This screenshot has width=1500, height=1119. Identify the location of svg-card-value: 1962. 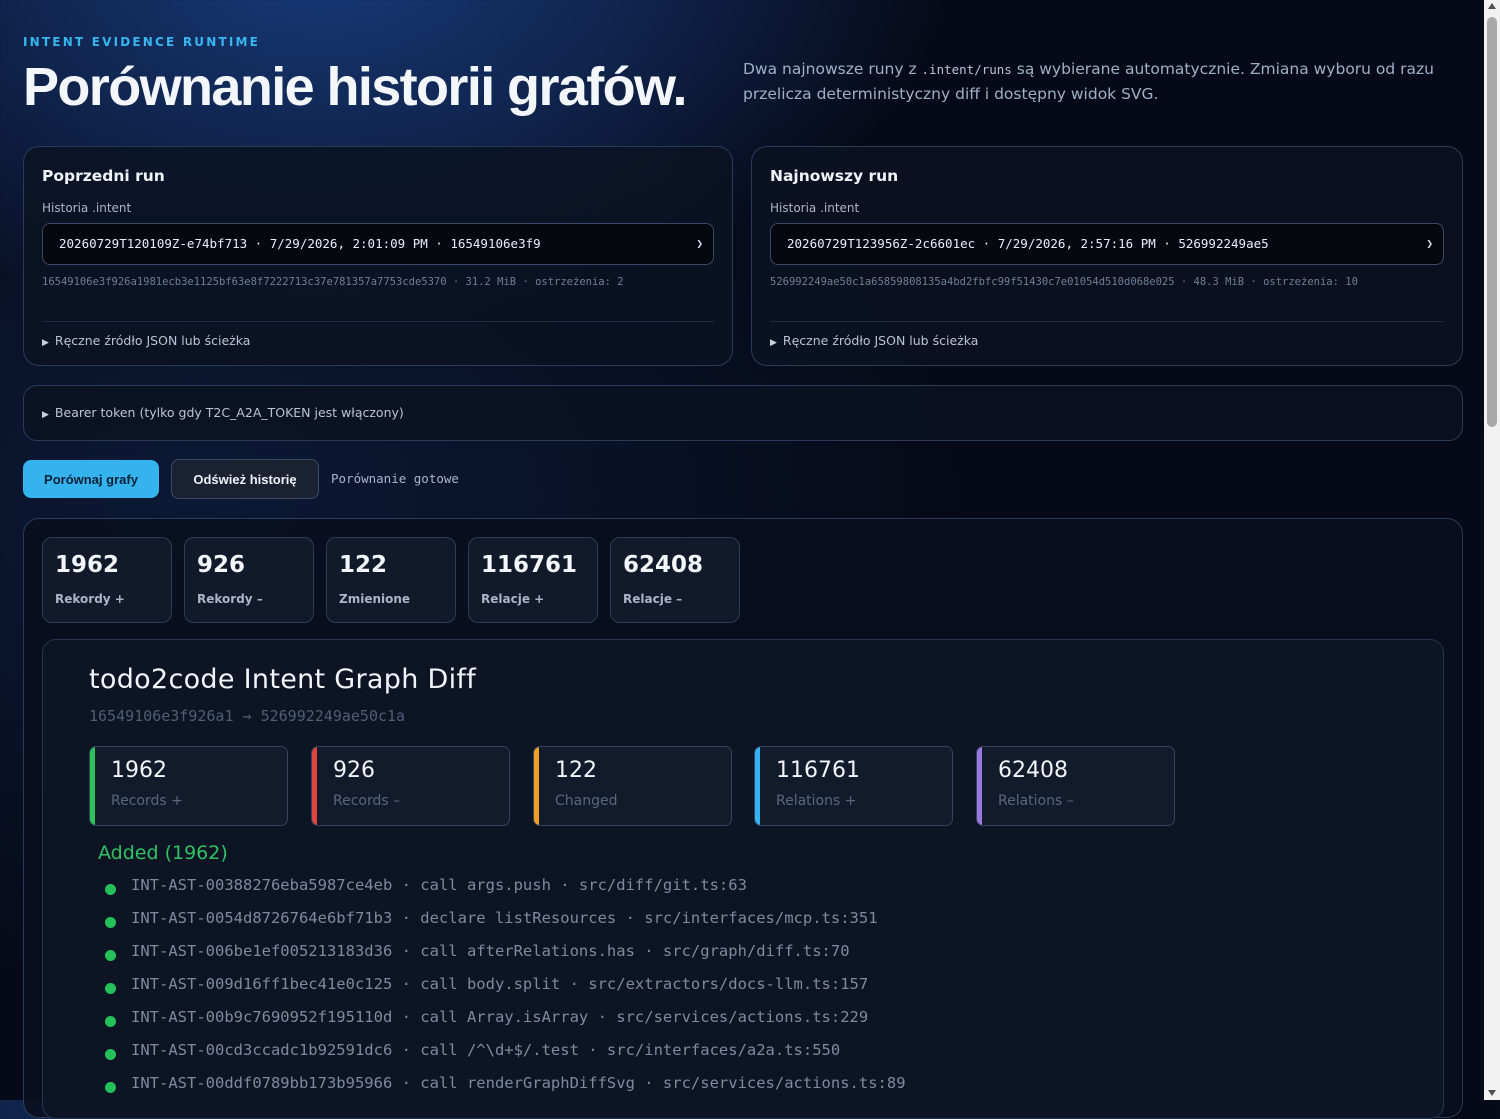
(139, 770).